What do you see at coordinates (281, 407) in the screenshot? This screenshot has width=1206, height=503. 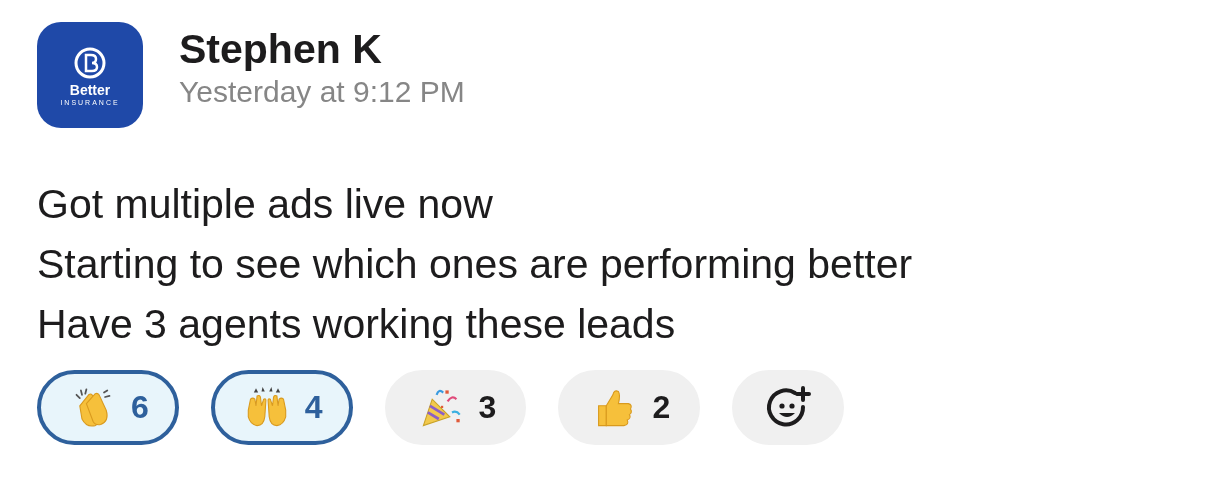 I see `reaction-button: 4` at bounding box center [281, 407].